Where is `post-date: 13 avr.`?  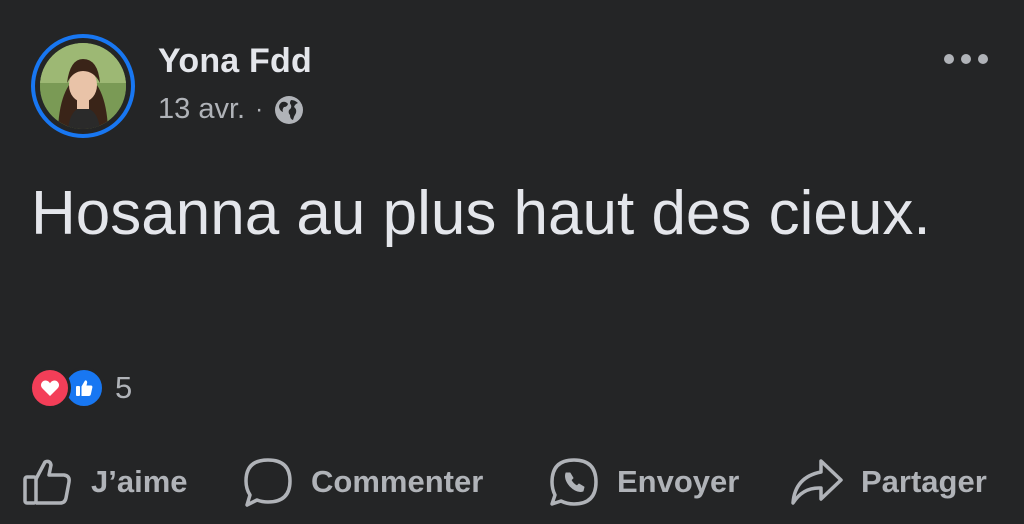
post-date: 13 avr. is located at coordinates (201, 109).